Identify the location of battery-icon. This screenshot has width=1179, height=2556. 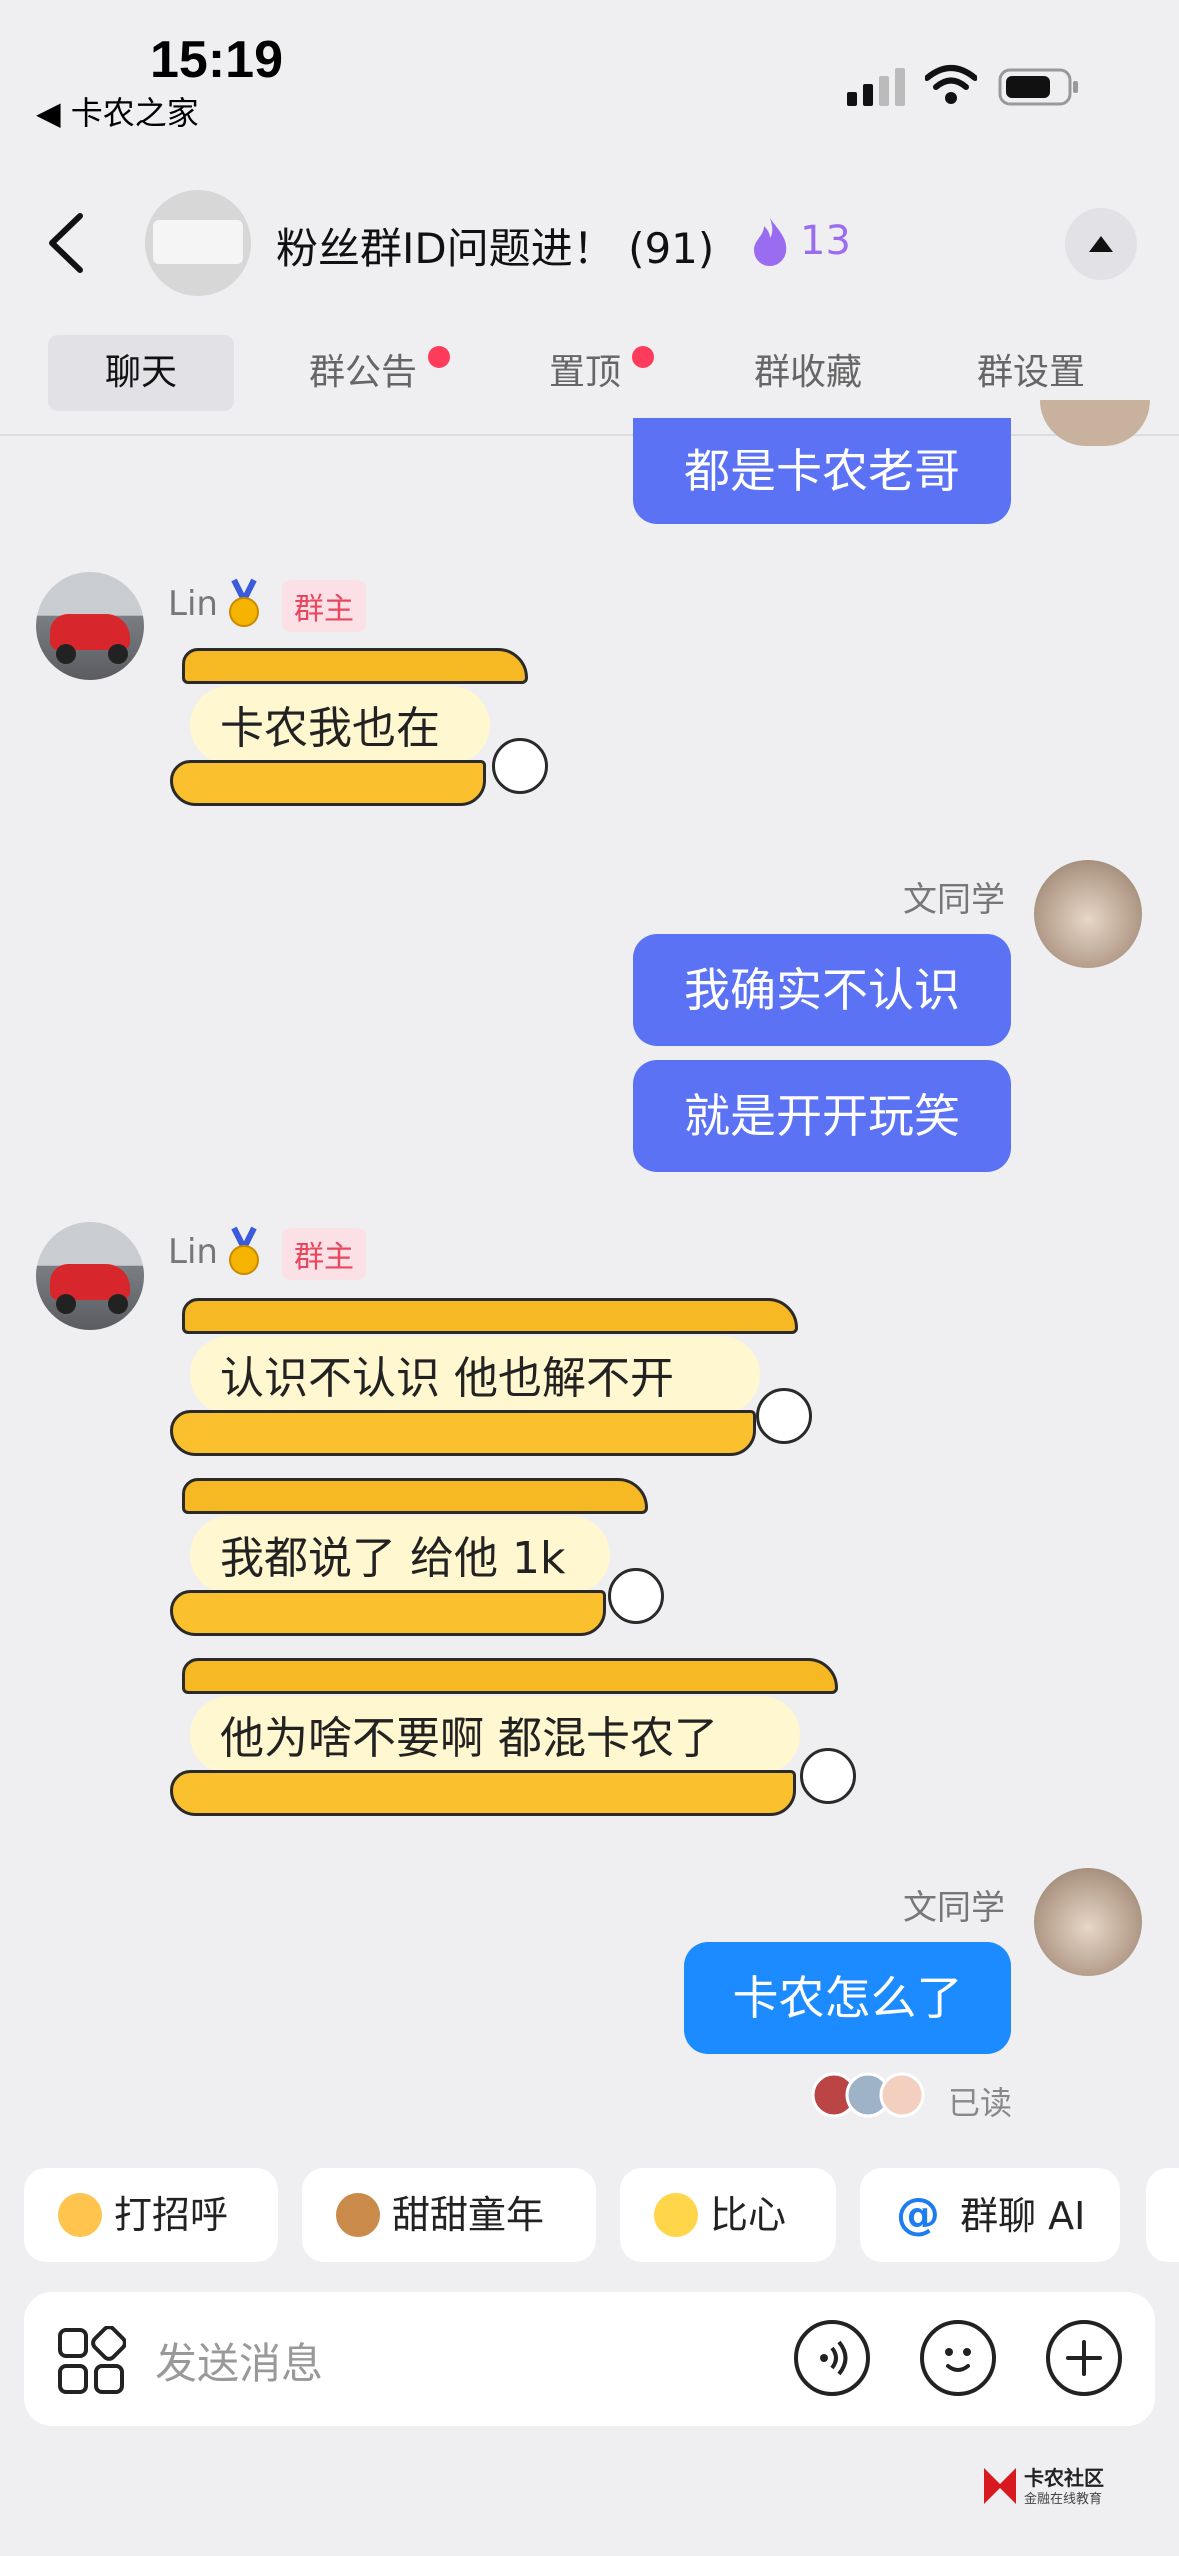
(1038, 87).